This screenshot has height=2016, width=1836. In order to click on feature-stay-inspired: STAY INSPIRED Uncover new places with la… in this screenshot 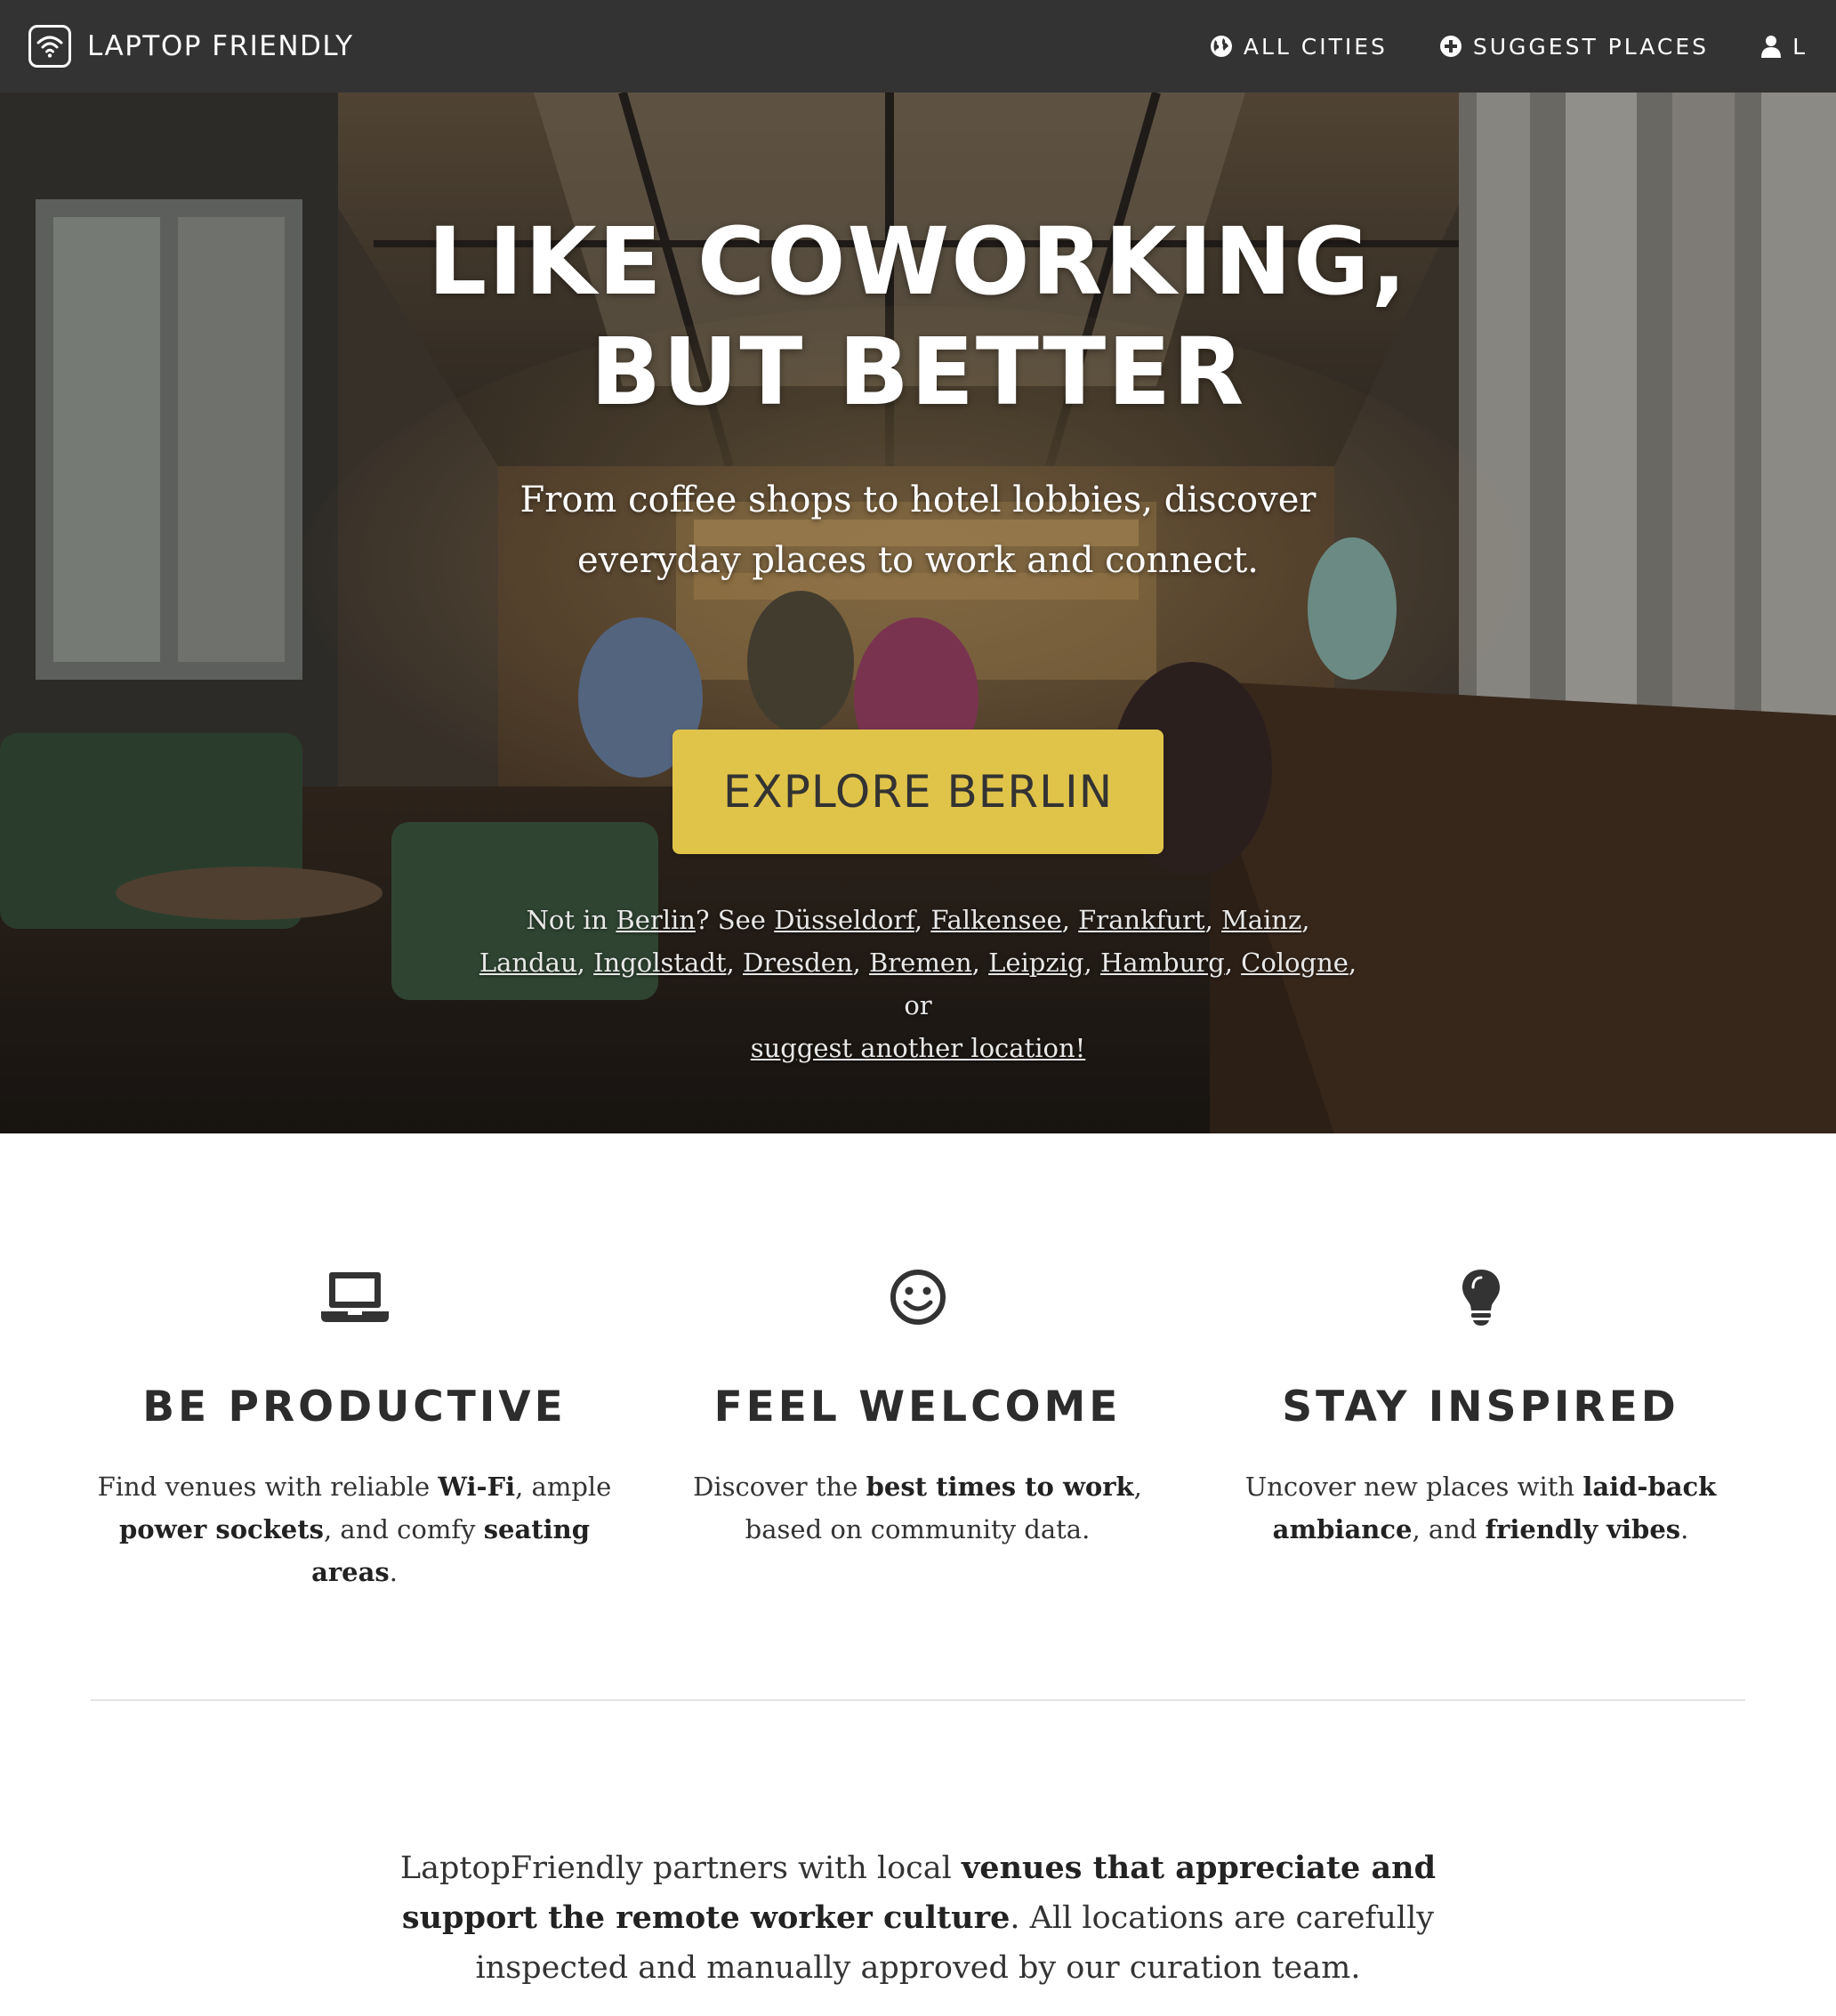, I will do `click(1480, 1428)`.